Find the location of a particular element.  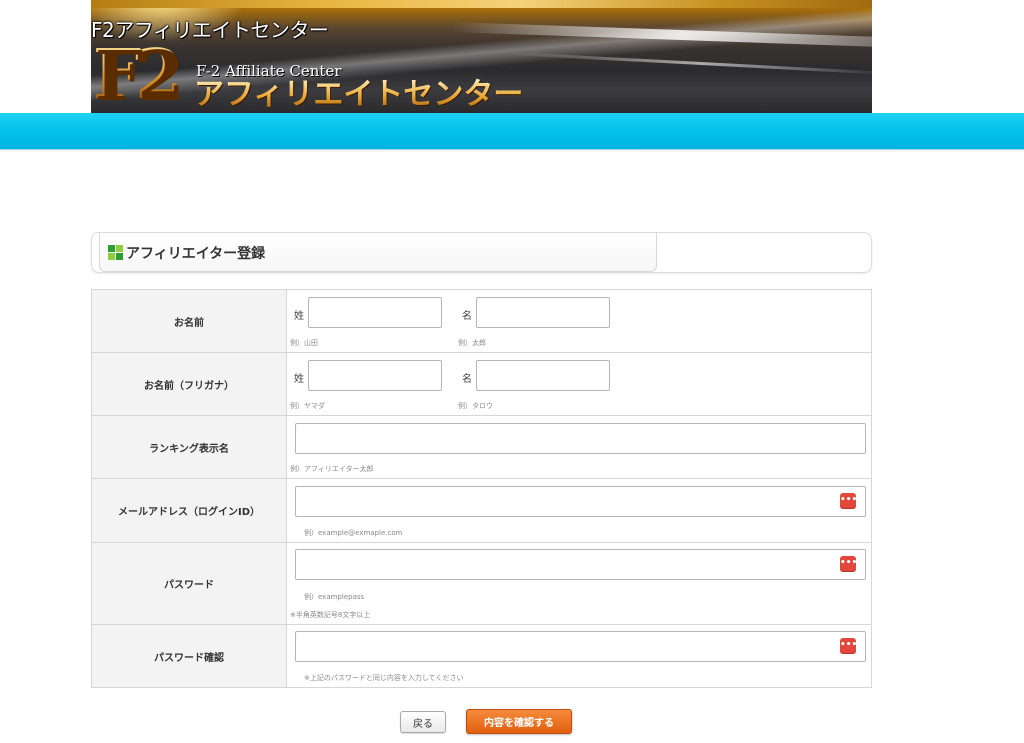

field-label-ranking: ランキング表示名 is located at coordinates (189, 447).